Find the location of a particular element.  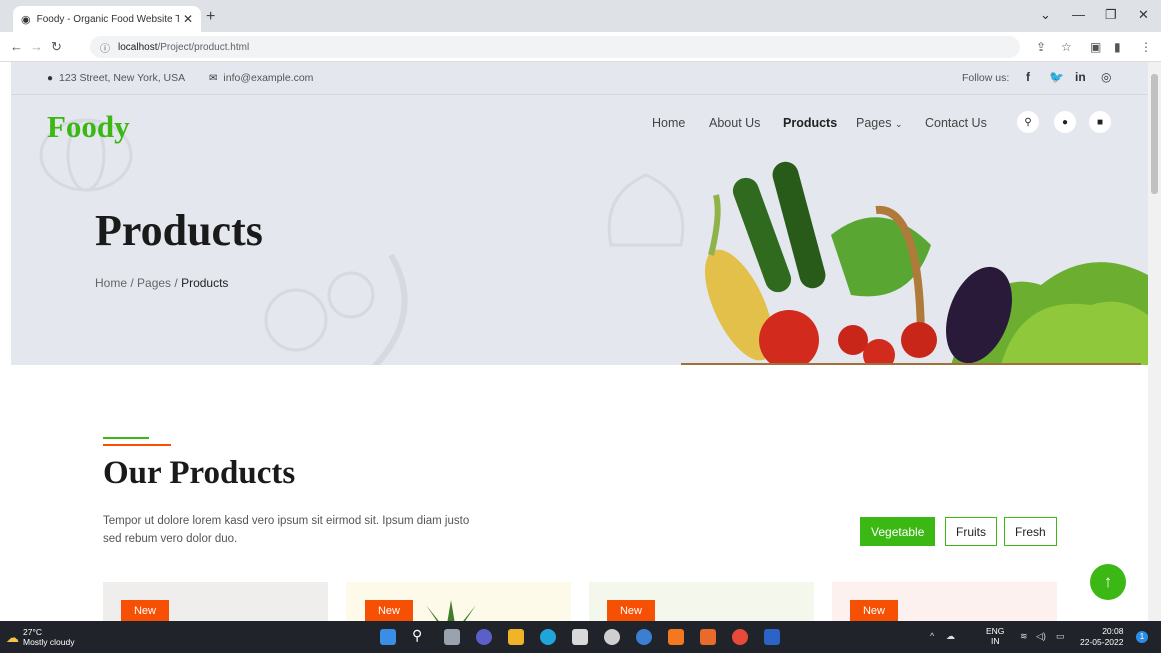

minimize-icon: — is located at coordinates (1078, 14).